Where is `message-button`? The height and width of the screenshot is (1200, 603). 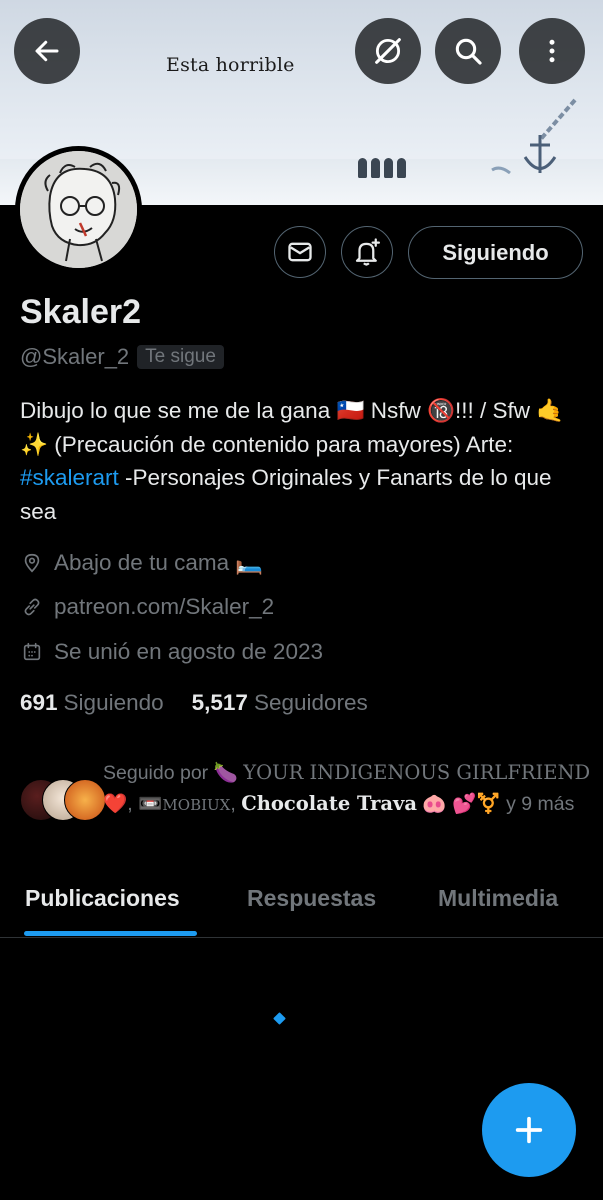
message-button is located at coordinates (300, 252).